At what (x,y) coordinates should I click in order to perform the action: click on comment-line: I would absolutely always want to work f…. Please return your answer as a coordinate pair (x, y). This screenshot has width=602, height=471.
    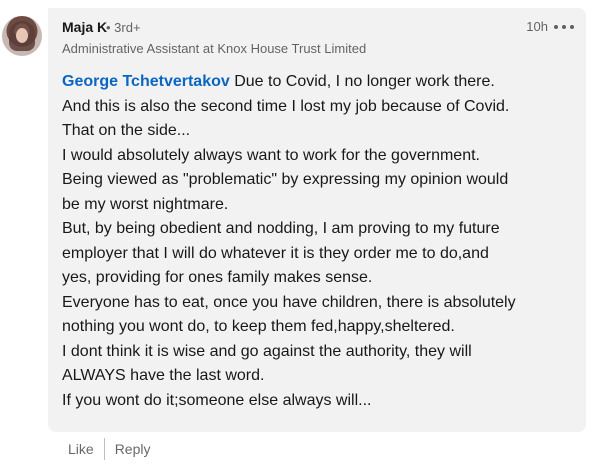
    Looking at the image, I should click on (271, 155).